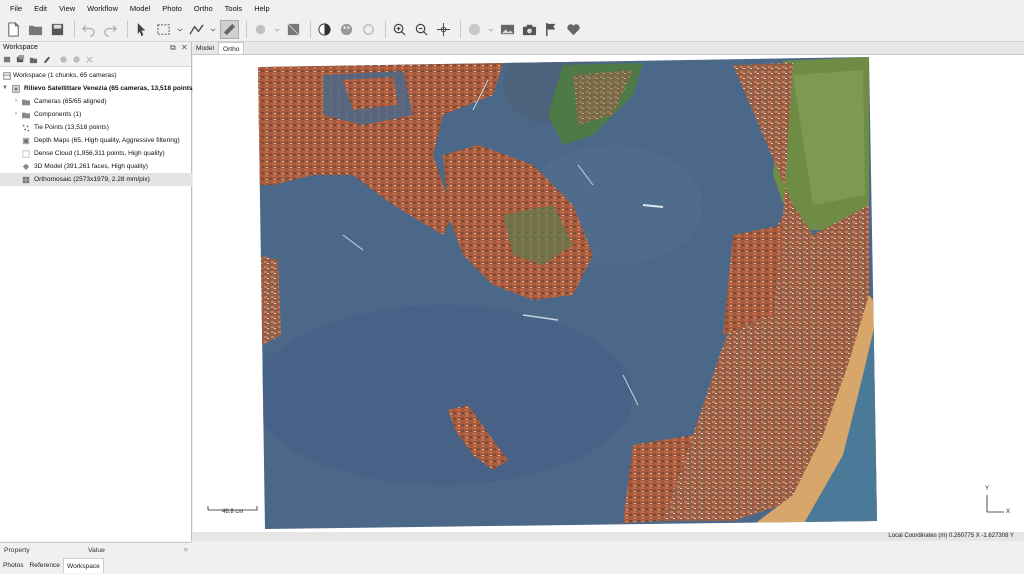  I want to click on chunk-icon, so click(16, 88).